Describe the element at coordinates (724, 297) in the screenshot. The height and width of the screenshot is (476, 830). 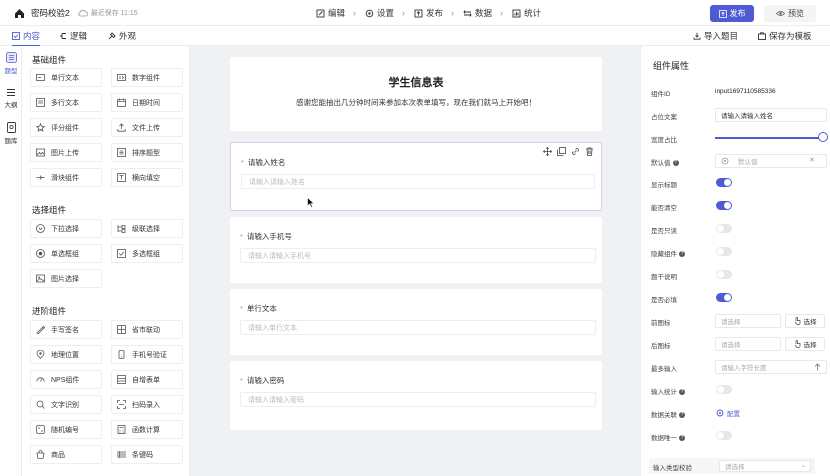
I see `required-switch` at that location.